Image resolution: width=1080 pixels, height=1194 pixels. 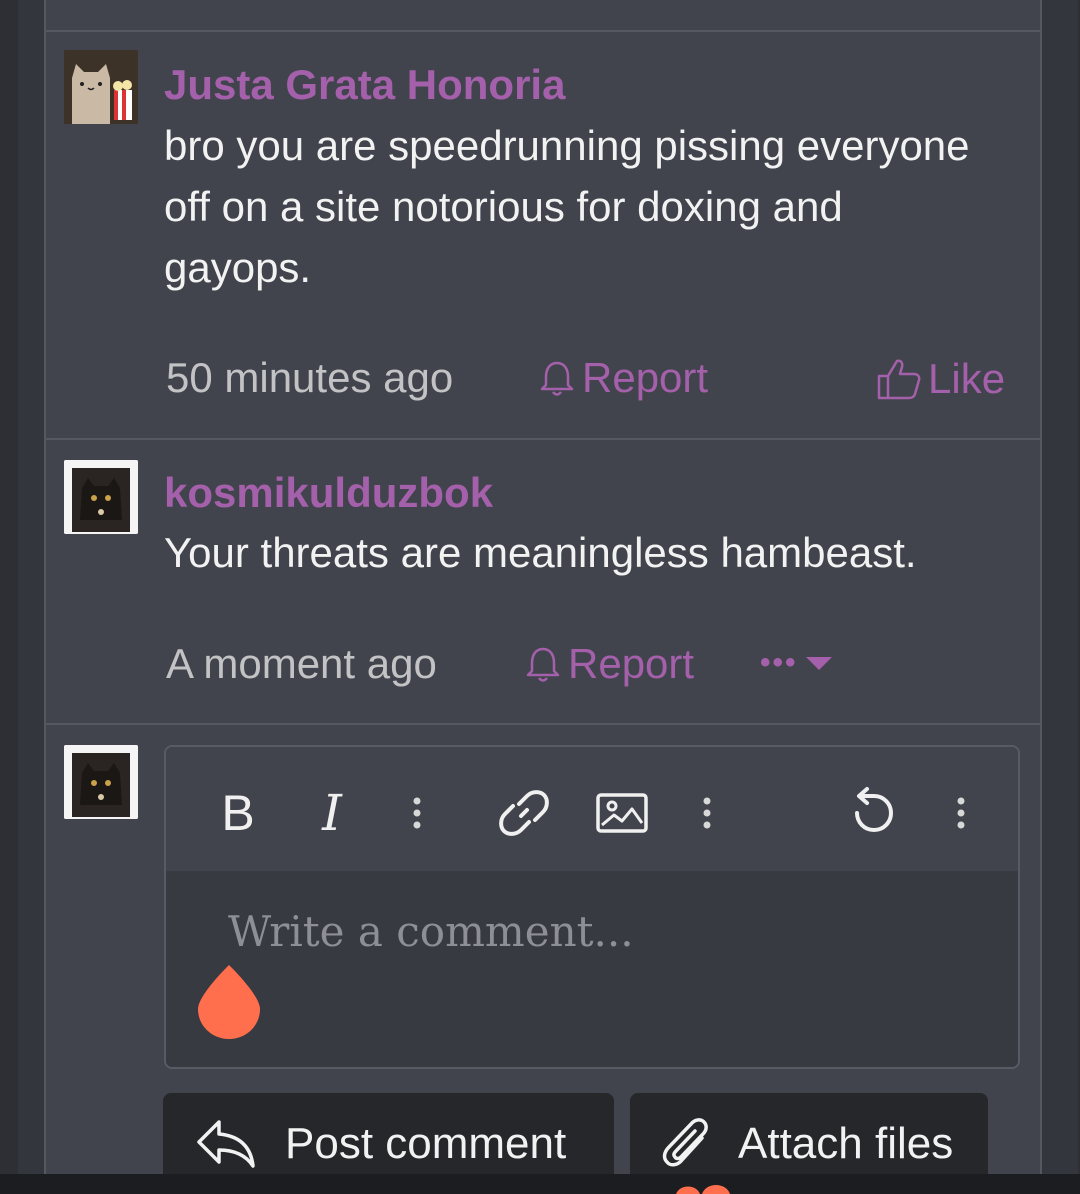 I want to click on current-user-avatar, so click(x=101, y=782).